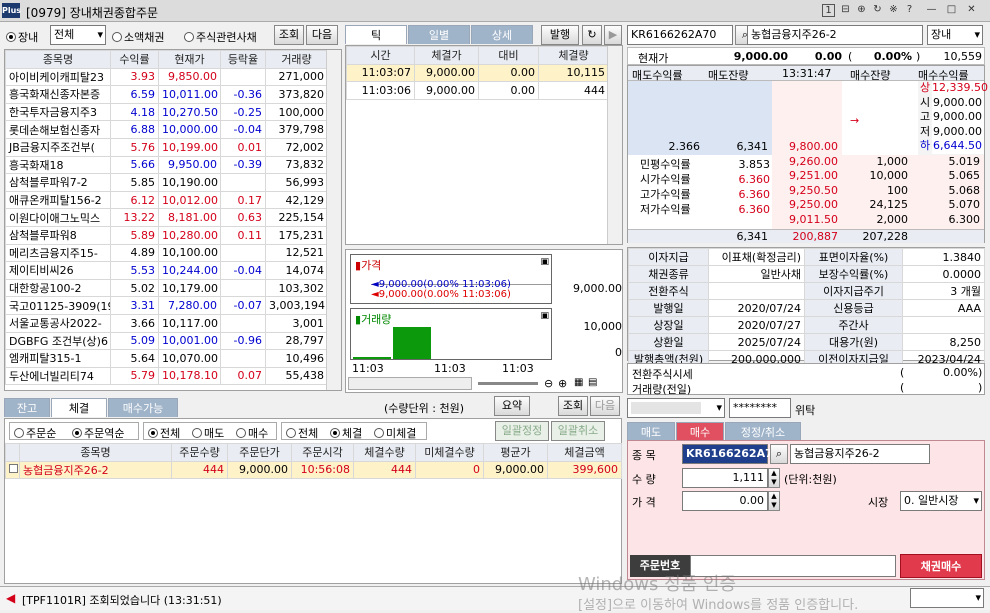  I want to click on bond-row: 두산에너빌리티74 5.79 10,178.10 0.07 55,438, so click(166, 376).